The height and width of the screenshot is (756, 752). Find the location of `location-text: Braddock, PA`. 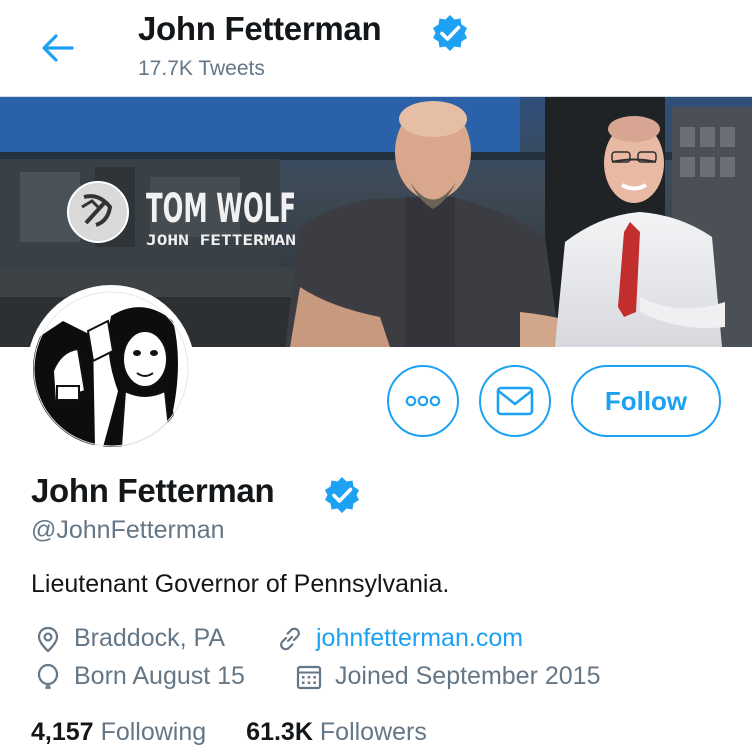

location-text: Braddock, PA is located at coordinates (150, 638).